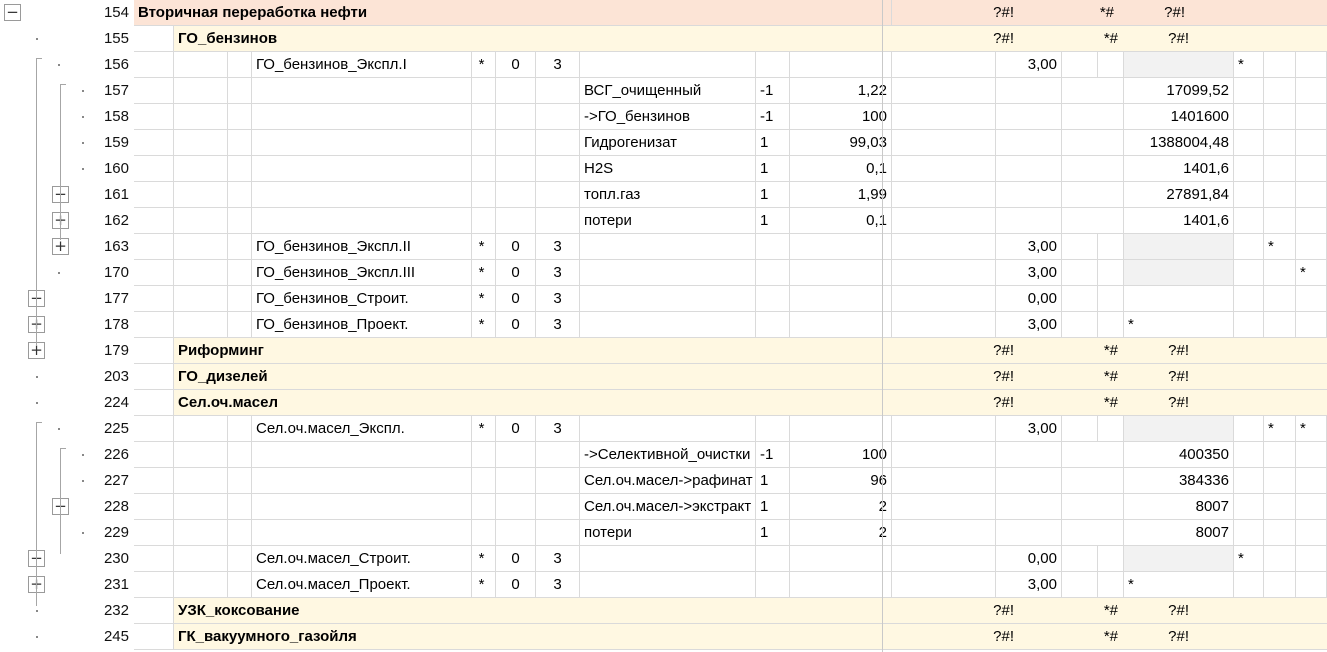  Describe the element at coordinates (668, 481) in the screenshot. I see `item-name: Сел.оч.масел->рафинат` at that location.